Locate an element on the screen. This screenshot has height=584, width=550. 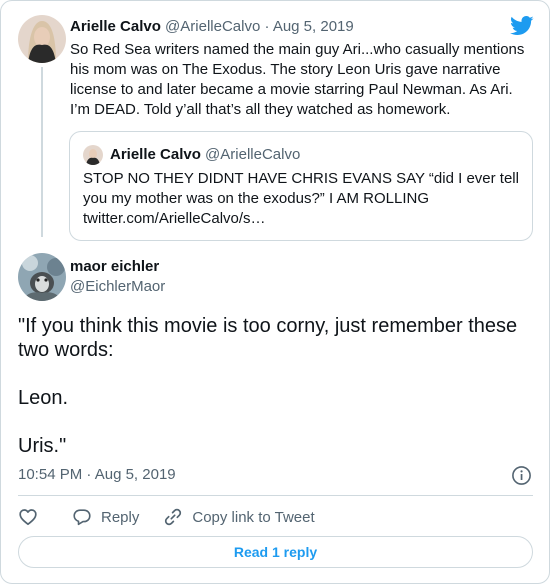
thread-connector-line is located at coordinates (42, 152).